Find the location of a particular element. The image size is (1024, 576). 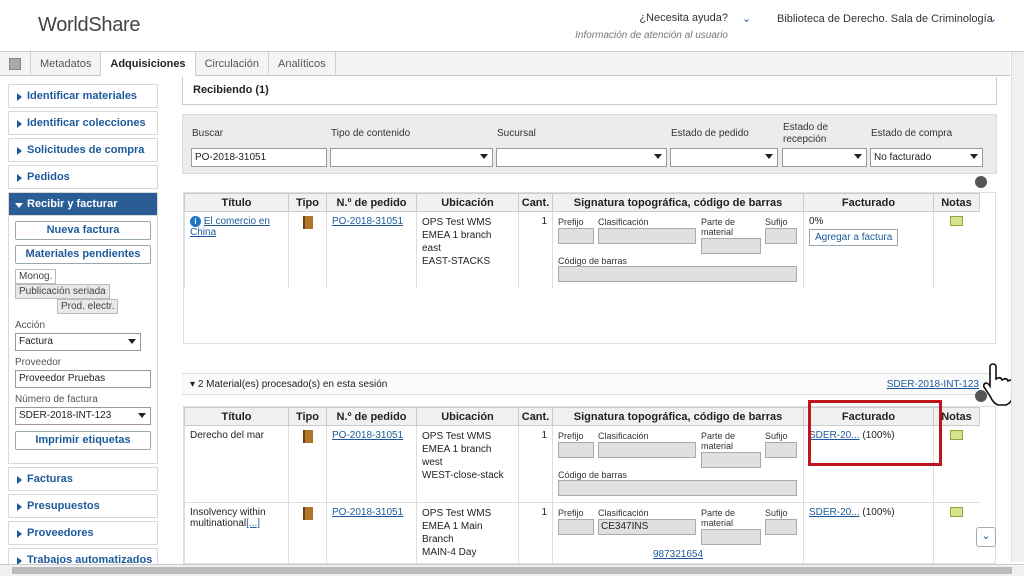

scroll-down-button: ⌄ is located at coordinates (986, 537).